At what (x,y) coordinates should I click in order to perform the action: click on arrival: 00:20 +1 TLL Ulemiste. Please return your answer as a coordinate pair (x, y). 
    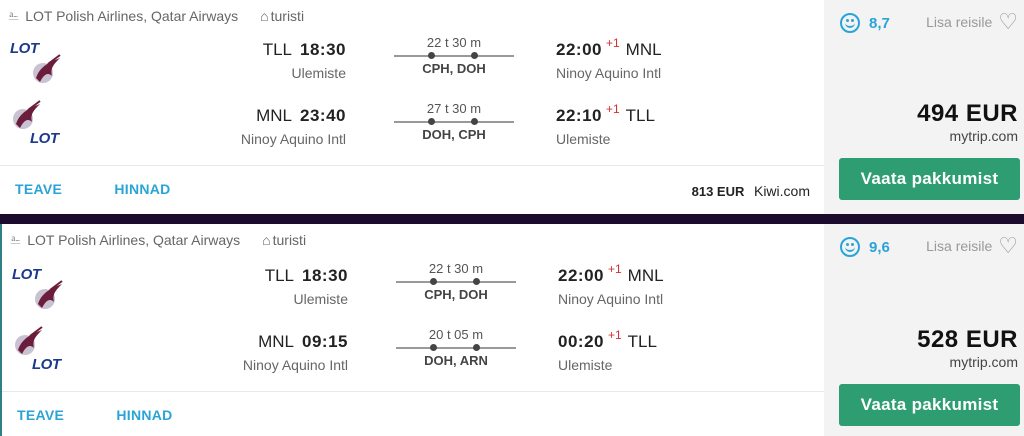
    Looking at the image, I should click on (607, 350).